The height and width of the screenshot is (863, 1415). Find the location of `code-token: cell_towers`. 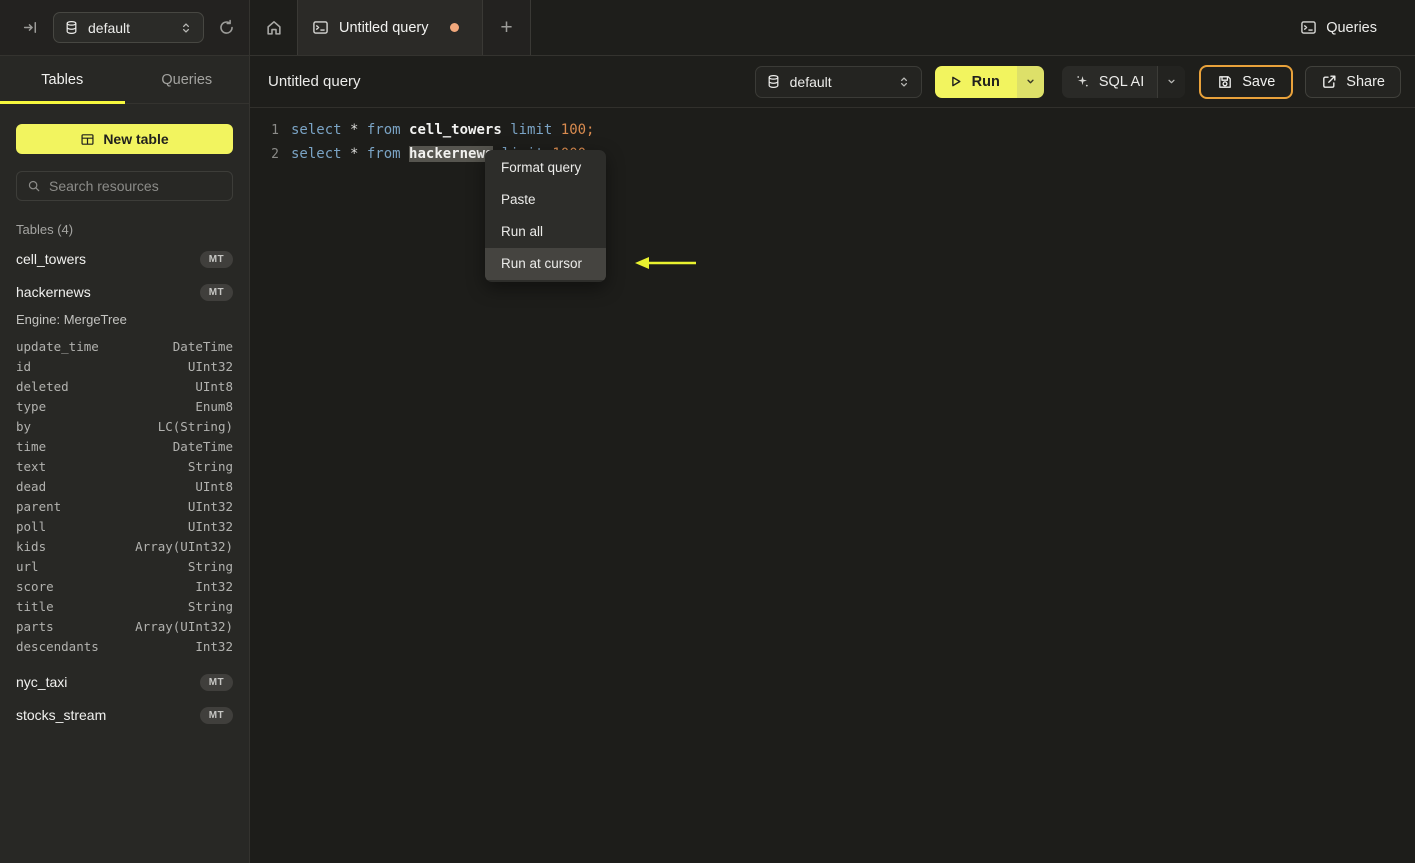

code-token: cell_towers is located at coordinates (455, 130).